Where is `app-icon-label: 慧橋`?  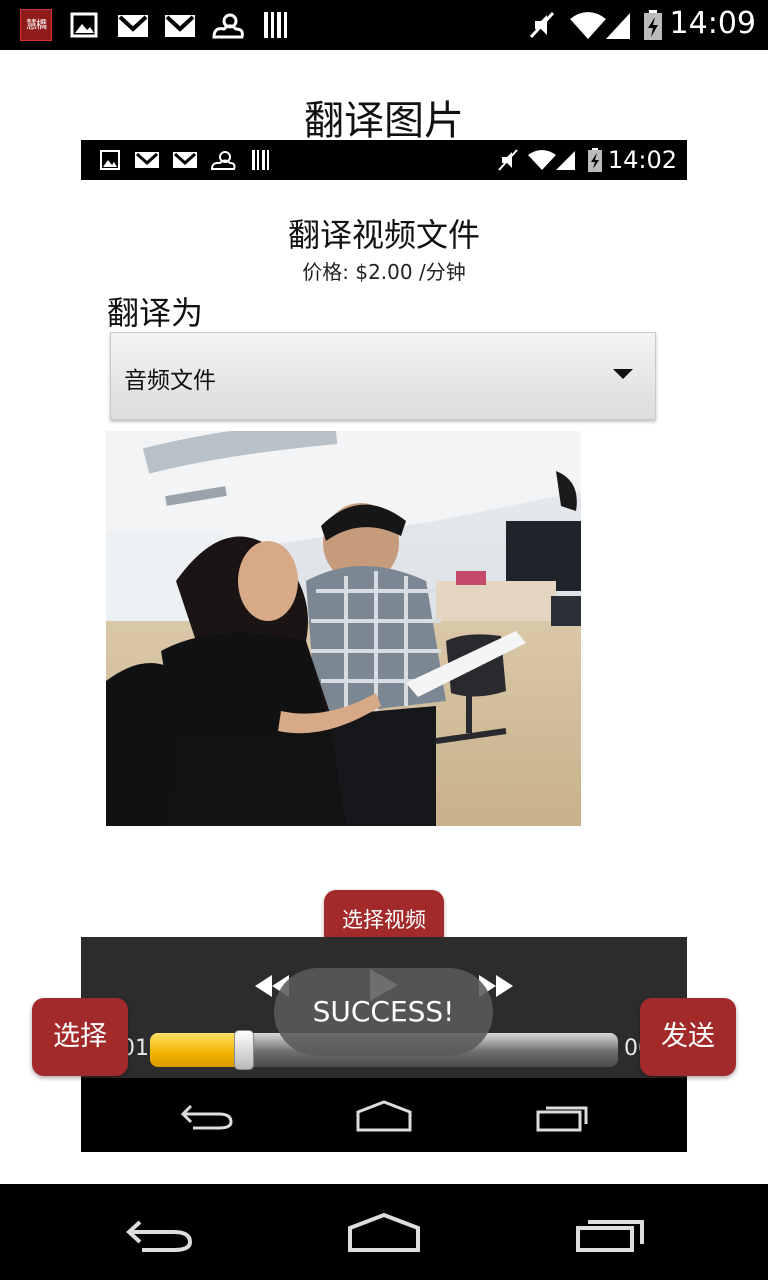
app-icon-label: 慧橋 is located at coordinates (36, 24).